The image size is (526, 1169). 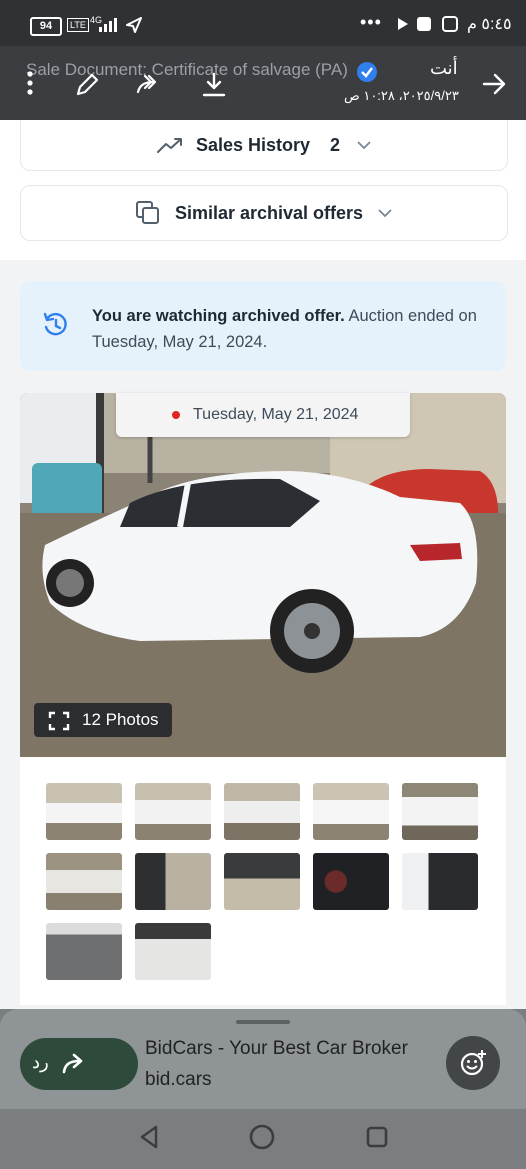 I want to click on message-app-icon, so click(x=424, y=24).